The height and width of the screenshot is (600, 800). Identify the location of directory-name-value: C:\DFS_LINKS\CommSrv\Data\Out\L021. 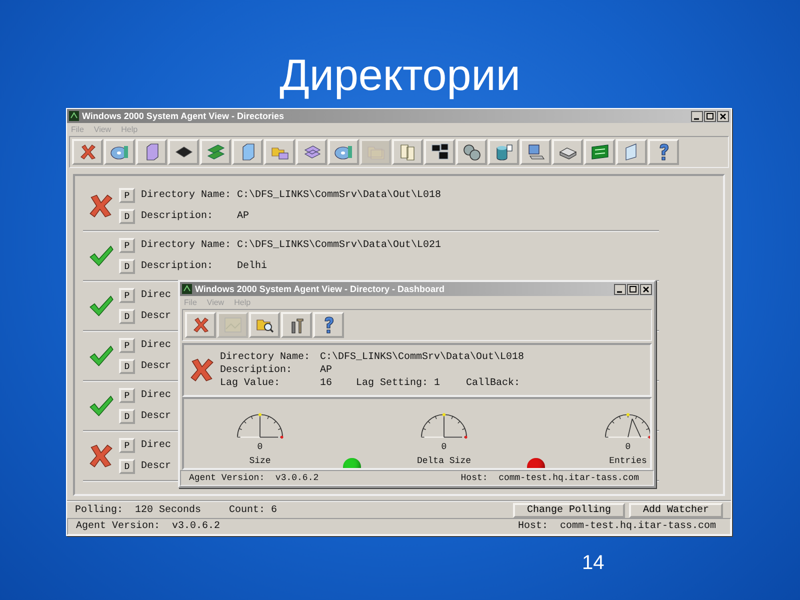
(339, 245).